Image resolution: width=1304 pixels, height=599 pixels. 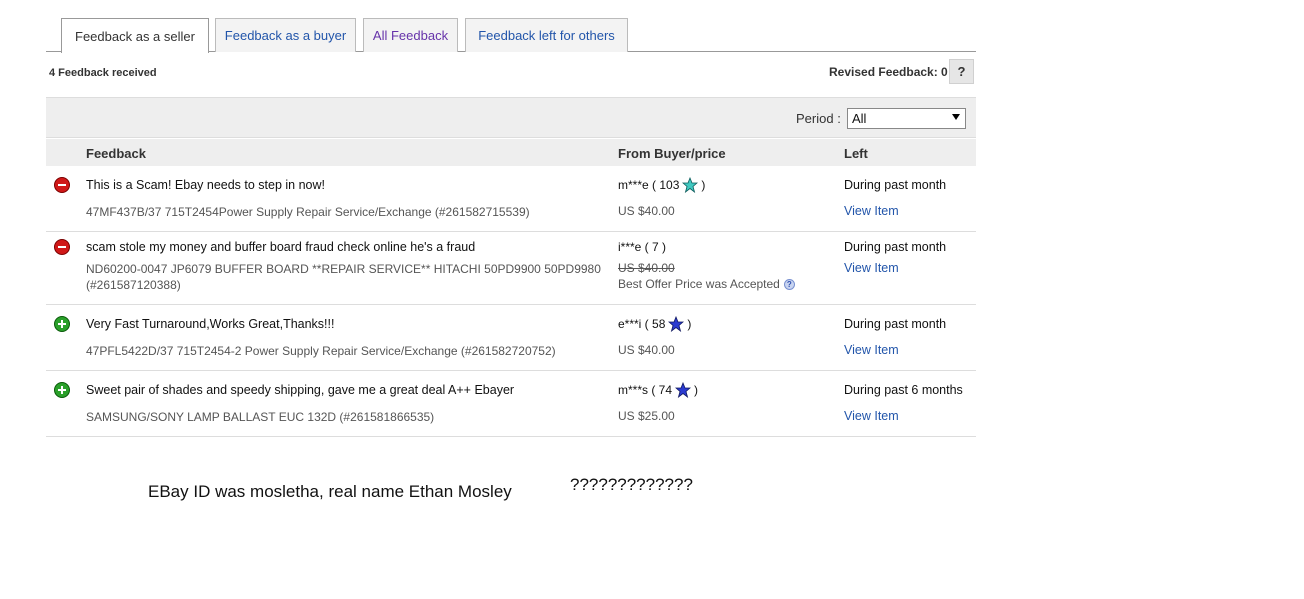 I want to click on table-header: Feedback From Buyer/price Left, so click(x=511, y=152).